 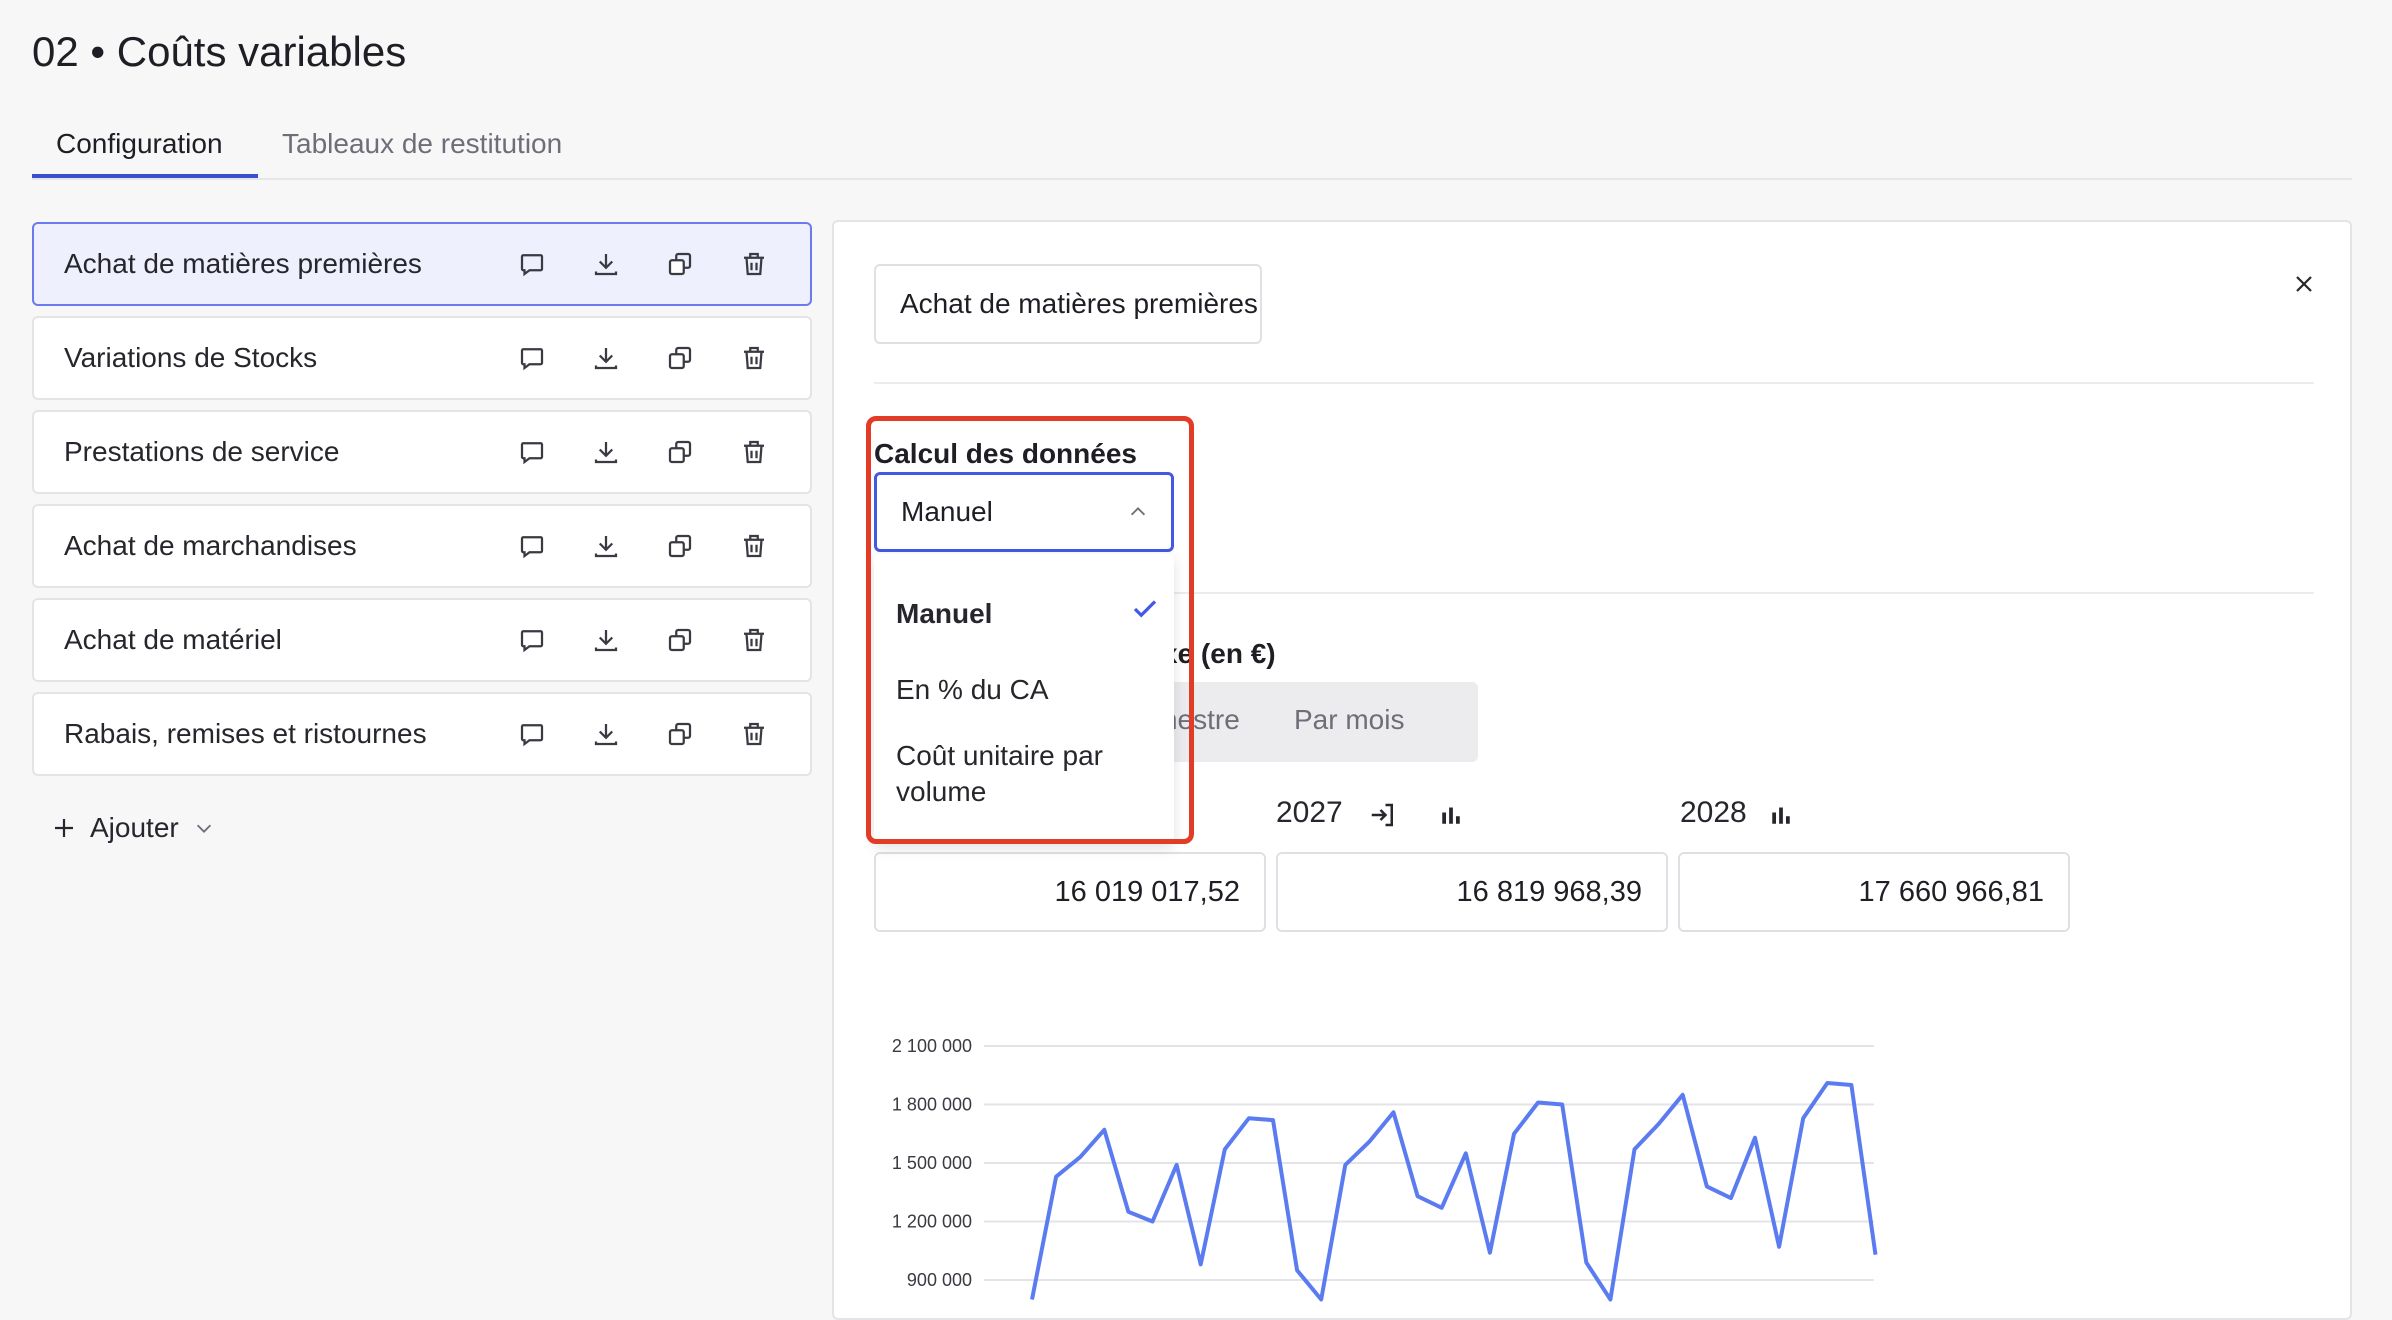 What do you see at coordinates (422, 640) in the screenshot?
I see `sidebar-item: Achat de matériel` at bounding box center [422, 640].